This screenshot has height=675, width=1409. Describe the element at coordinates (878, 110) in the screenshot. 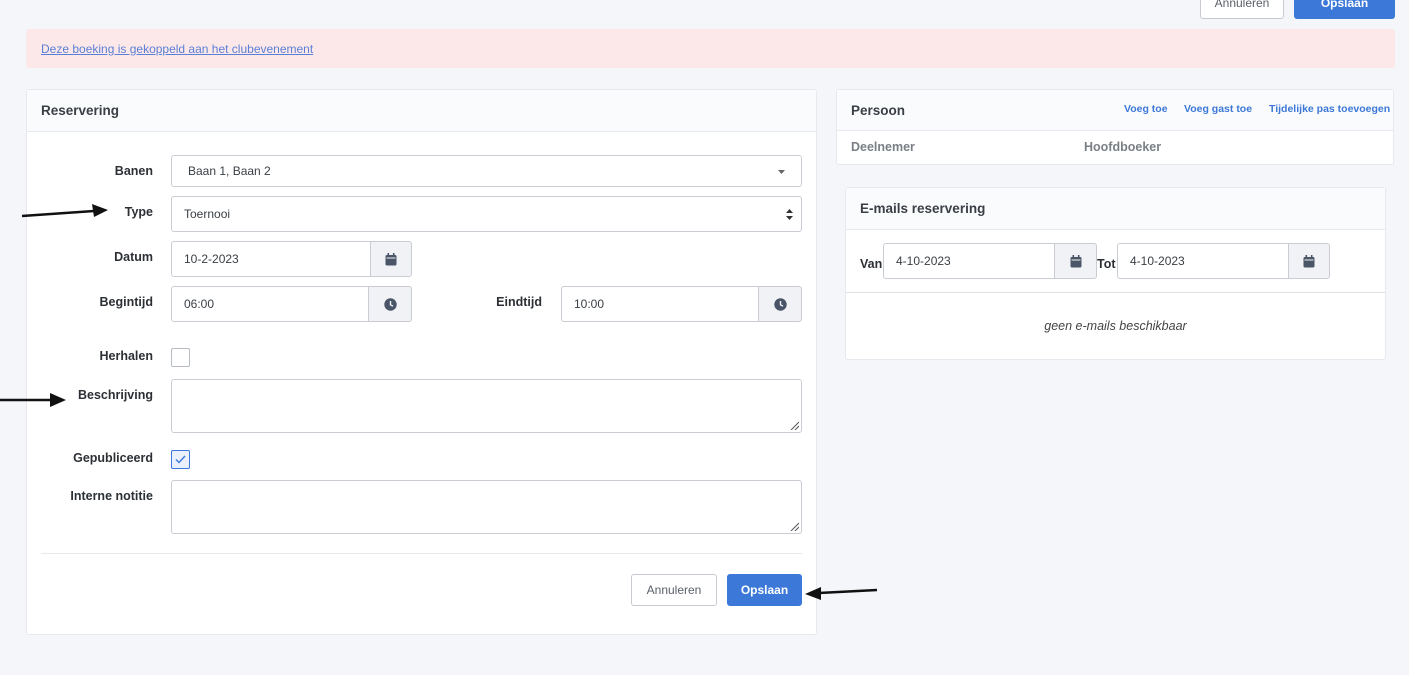

I see `persoon-title: Persoon` at that location.